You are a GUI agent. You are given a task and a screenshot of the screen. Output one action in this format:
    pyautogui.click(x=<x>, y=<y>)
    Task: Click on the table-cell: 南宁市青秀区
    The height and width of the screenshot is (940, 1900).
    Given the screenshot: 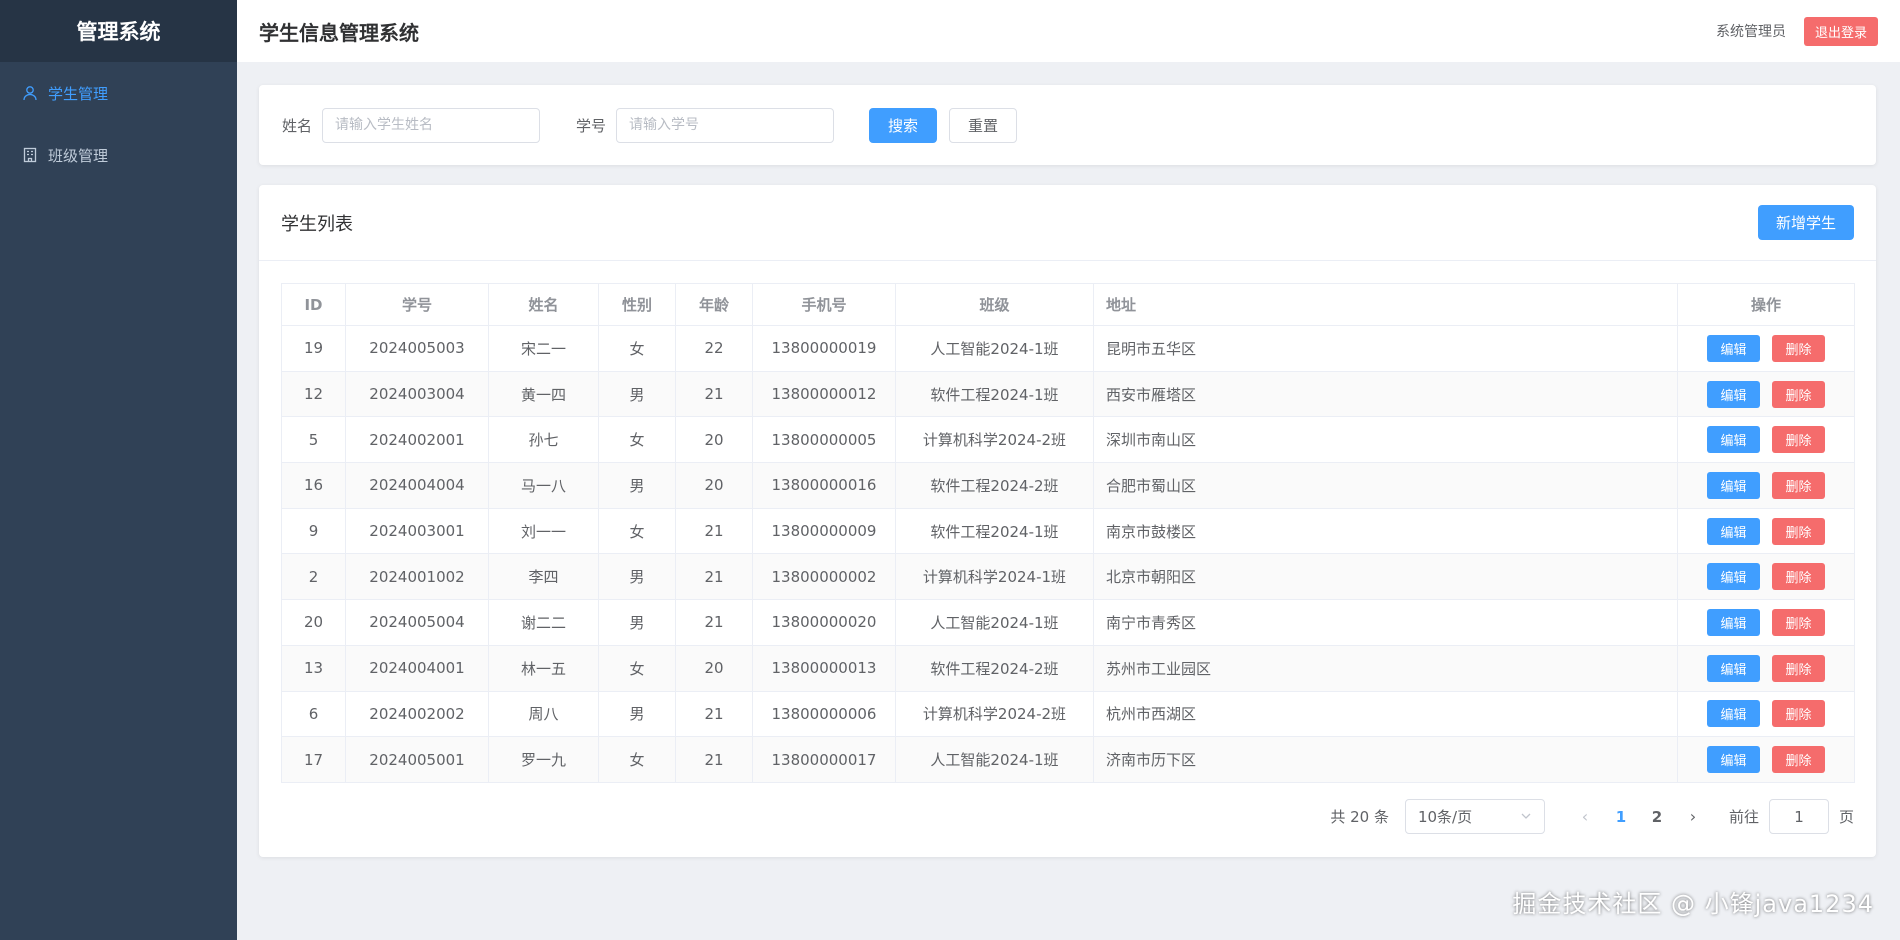 What is the action you would take?
    pyautogui.click(x=1385, y=622)
    